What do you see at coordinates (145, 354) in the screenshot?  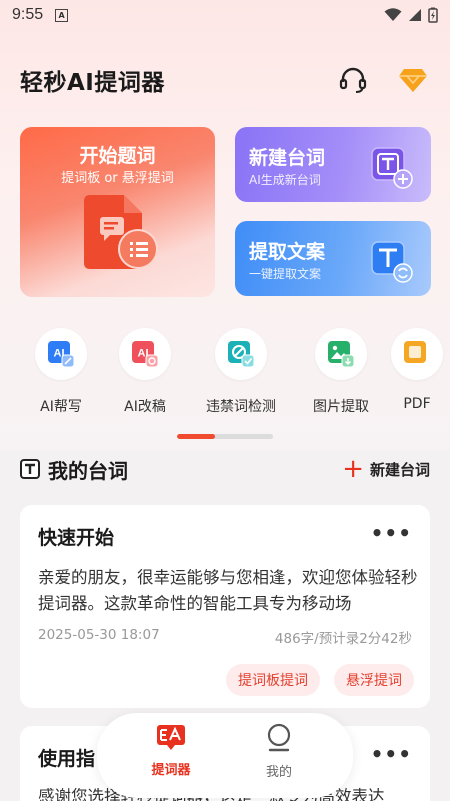 I see `ai-revise-icon: AI` at bounding box center [145, 354].